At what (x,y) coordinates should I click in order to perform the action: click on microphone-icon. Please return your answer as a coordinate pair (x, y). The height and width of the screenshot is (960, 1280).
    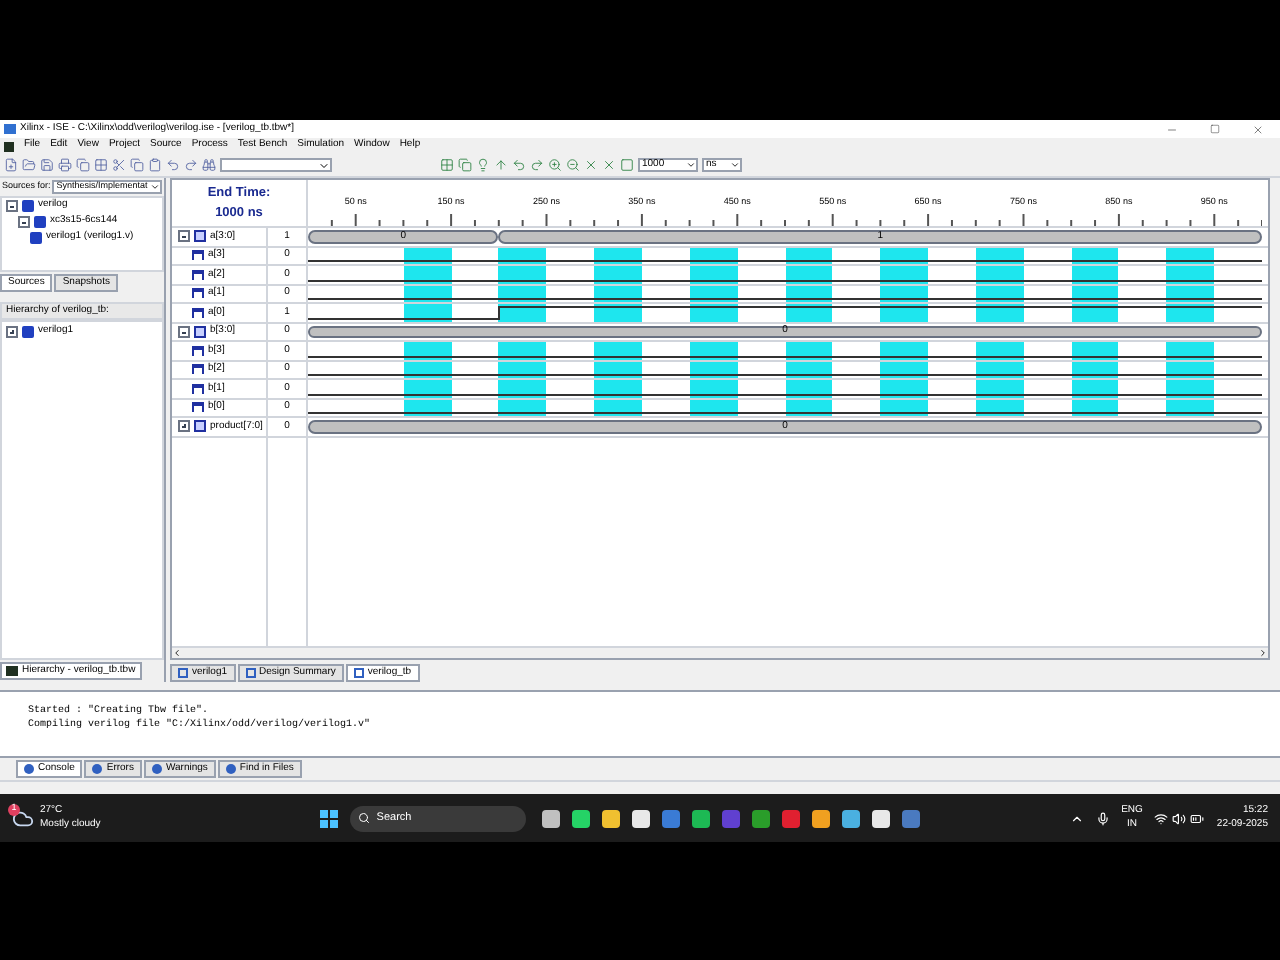
    Looking at the image, I should click on (1102, 818).